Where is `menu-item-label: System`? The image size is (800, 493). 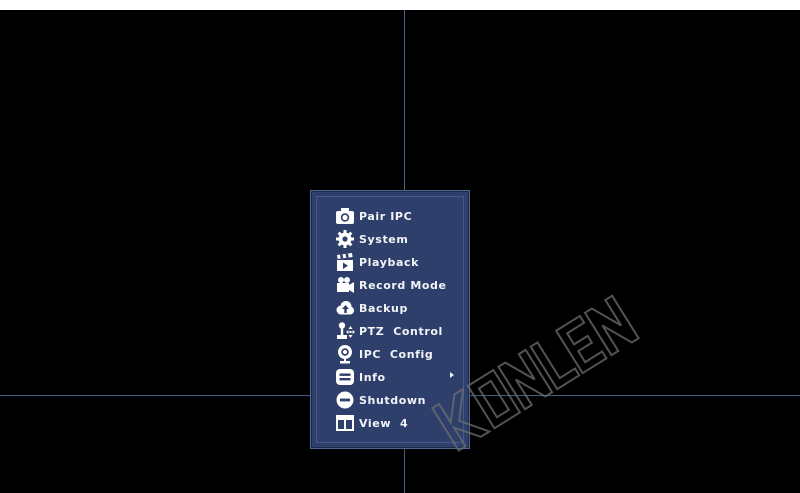
menu-item-label: System is located at coordinates (384, 239).